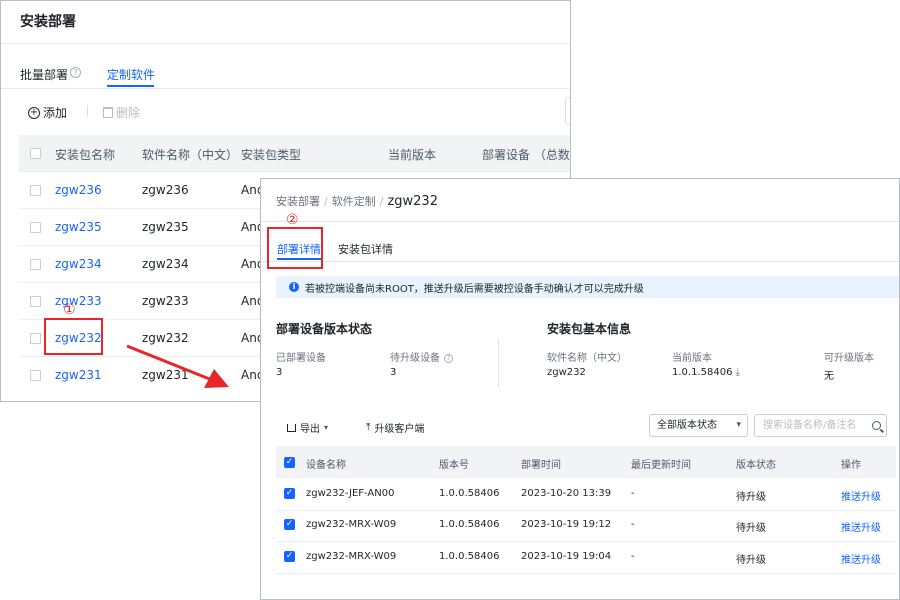 The height and width of the screenshot is (600, 900). What do you see at coordinates (69, 310) in the screenshot?
I see `step-1-marker: ①` at bounding box center [69, 310].